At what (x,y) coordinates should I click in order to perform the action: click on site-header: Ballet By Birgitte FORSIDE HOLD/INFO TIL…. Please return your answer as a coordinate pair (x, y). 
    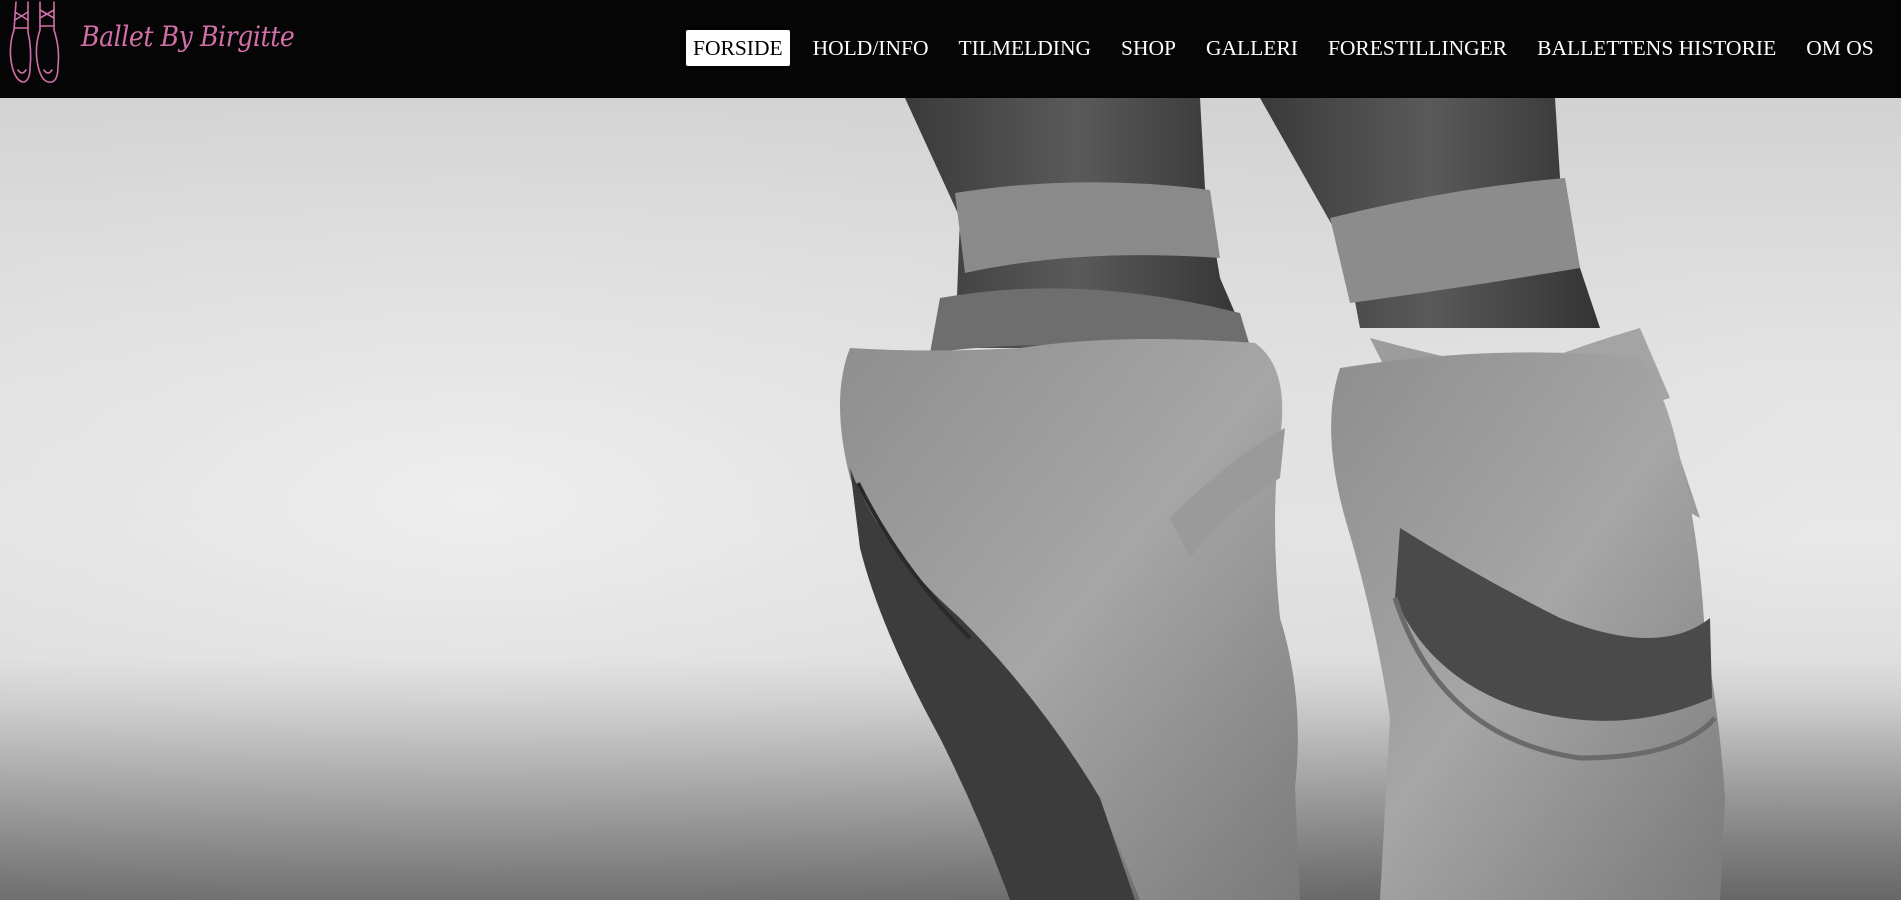
    Looking at the image, I should click on (950, 49).